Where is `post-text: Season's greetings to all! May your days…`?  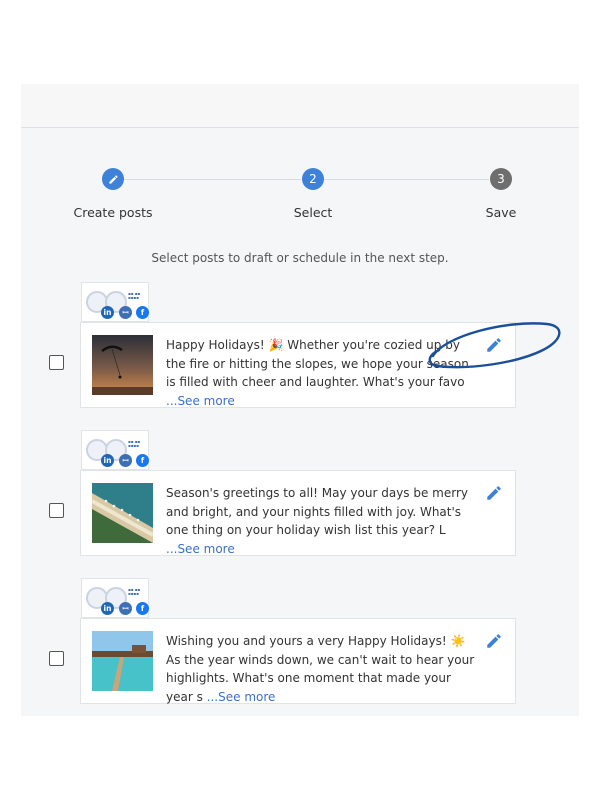 post-text: Season's greetings to all! May your days… is located at coordinates (322, 521).